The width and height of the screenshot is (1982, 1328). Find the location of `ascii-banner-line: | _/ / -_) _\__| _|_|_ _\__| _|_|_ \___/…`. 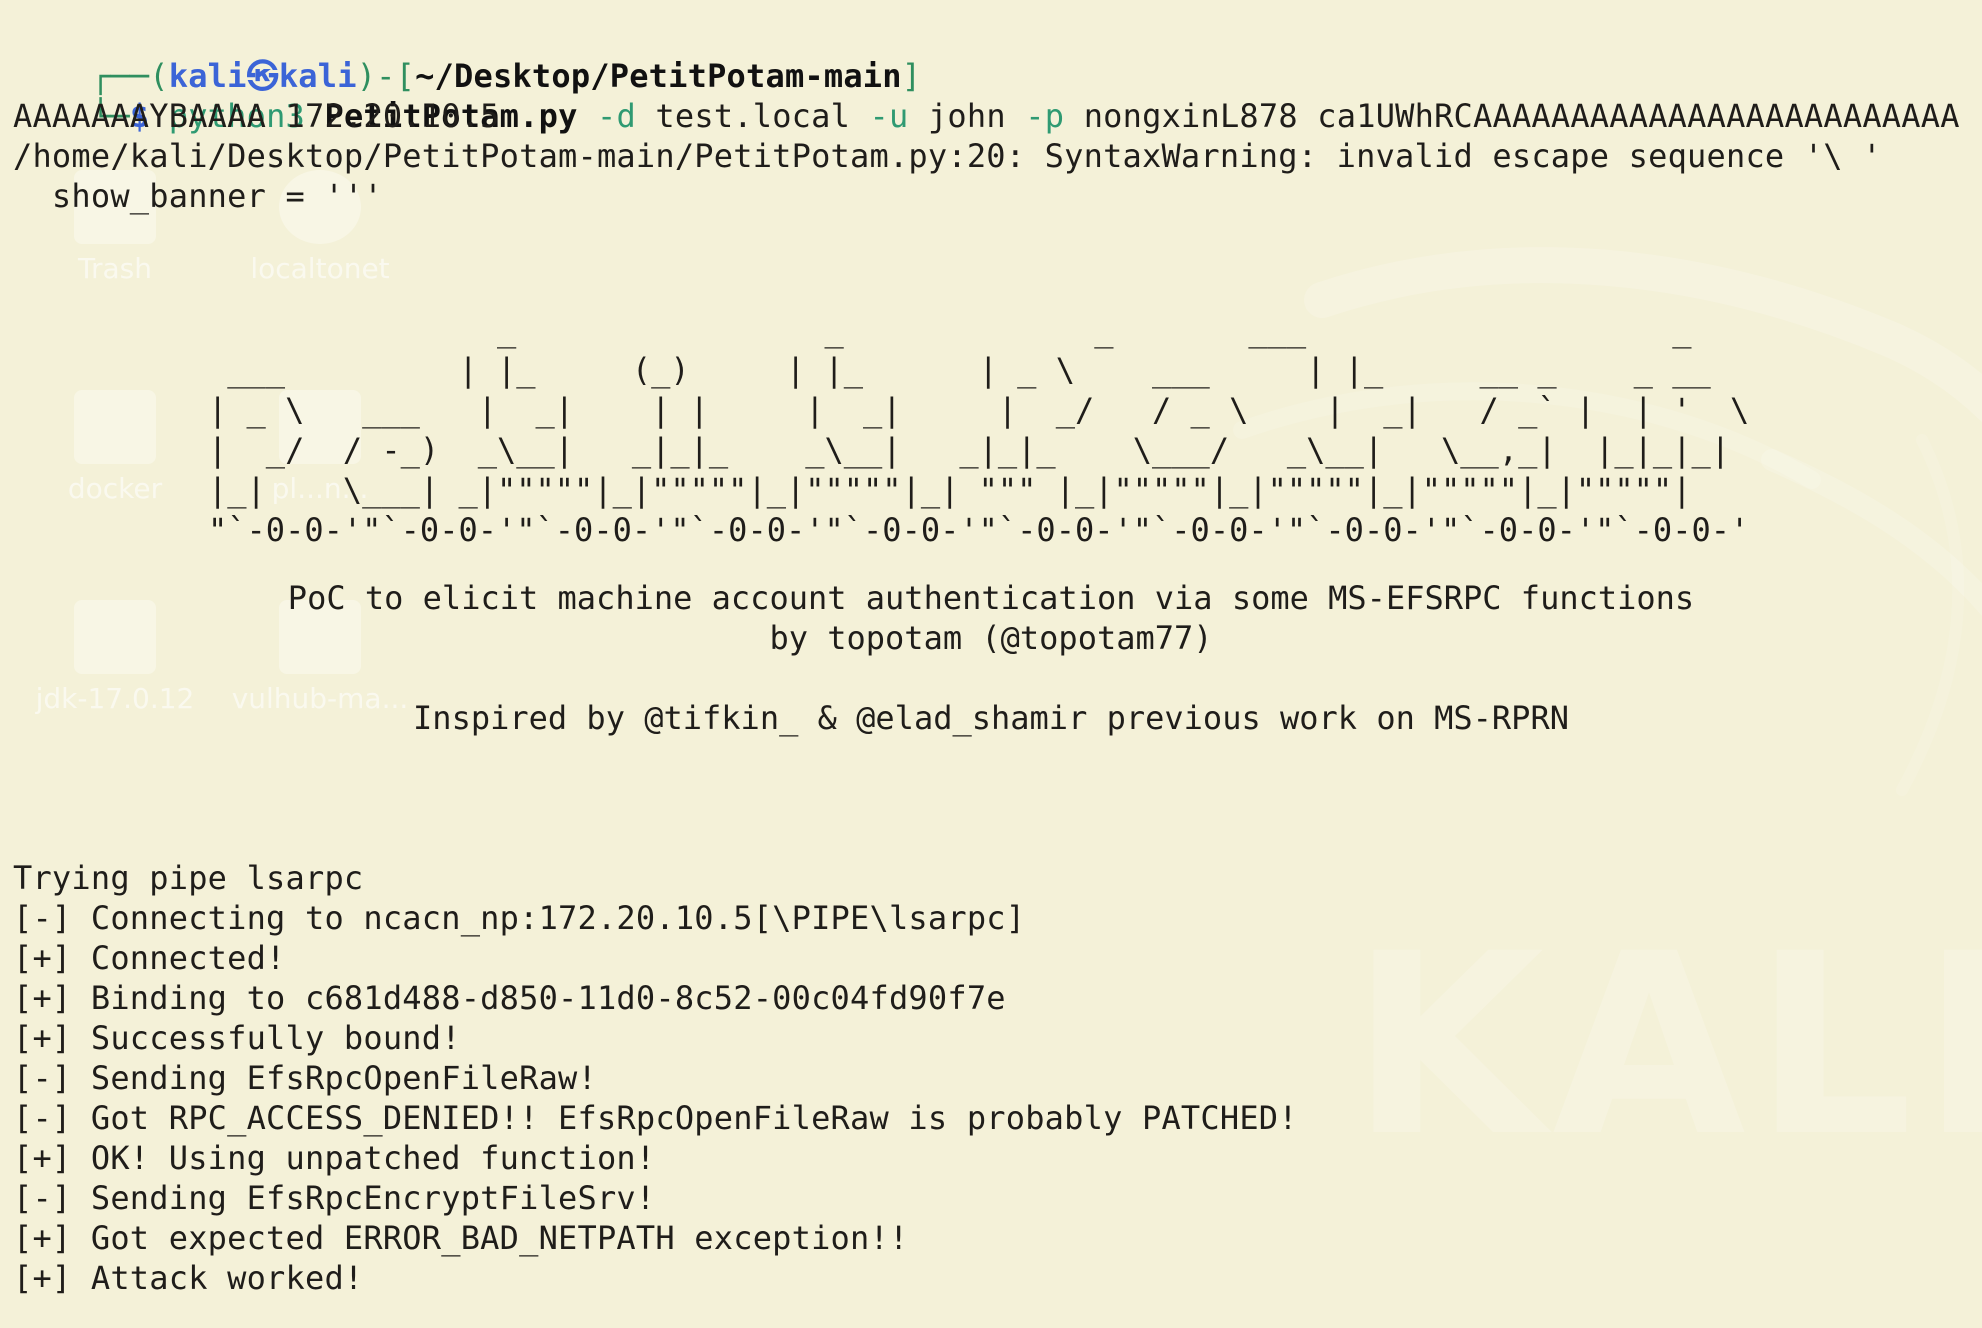

ascii-banner-line: | _/ / -_) _\__| _|_|_ _\__| _|_|_ \___/… is located at coordinates (969, 450).